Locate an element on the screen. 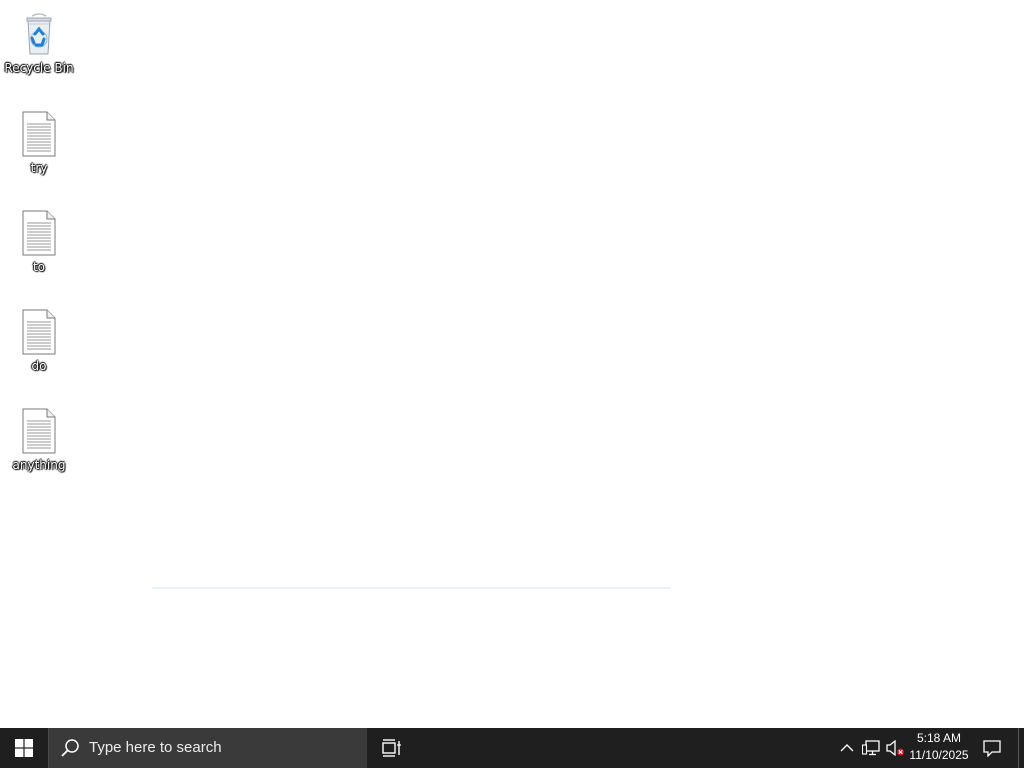 Image resolution: width=1024 pixels, height=768 pixels. taskbar-search-box: Type here to search is located at coordinates (207, 748).